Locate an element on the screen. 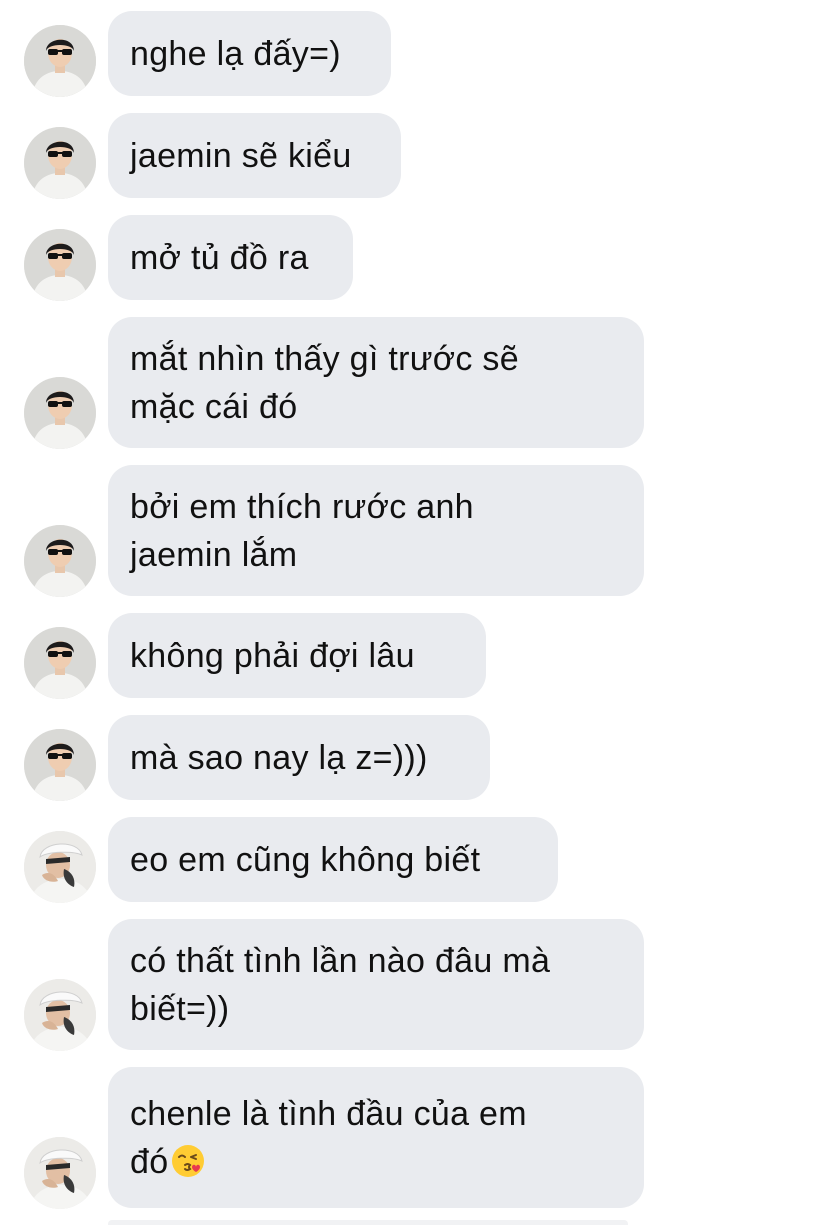  message-bubble: có thất tình lần nào đâu mà biết=)) is located at coordinates (376, 984).